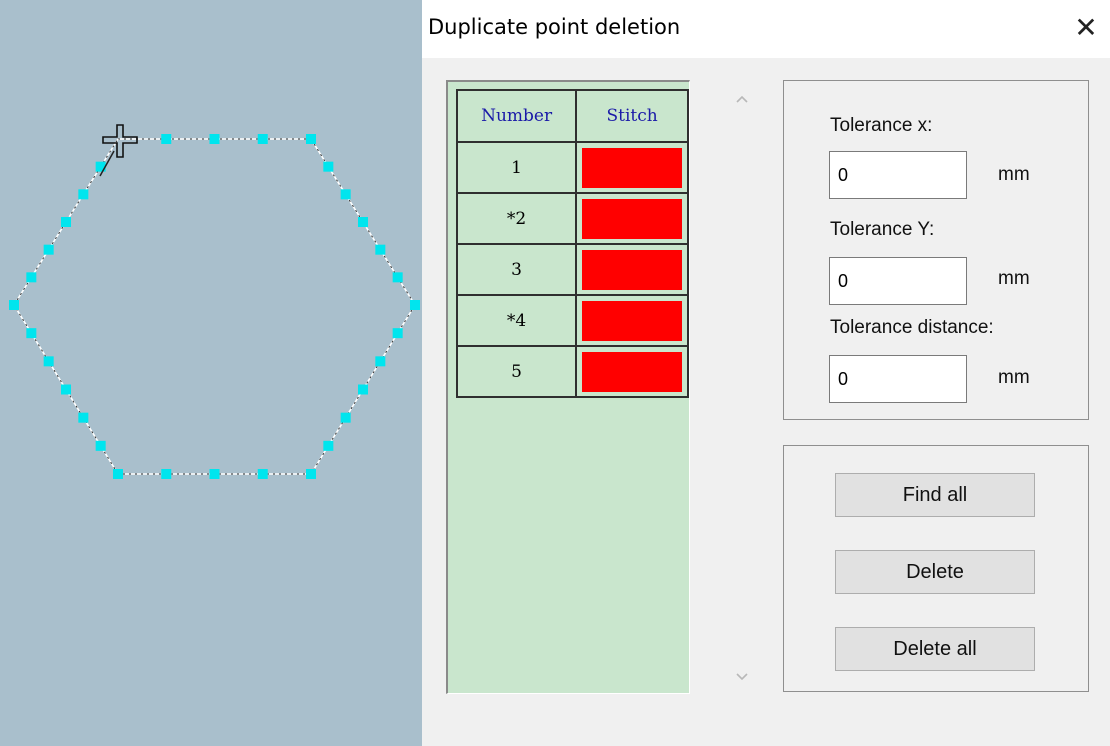  Describe the element at coordinates (516, 269) in the screenshot. I see `row-number: 3` at that location.